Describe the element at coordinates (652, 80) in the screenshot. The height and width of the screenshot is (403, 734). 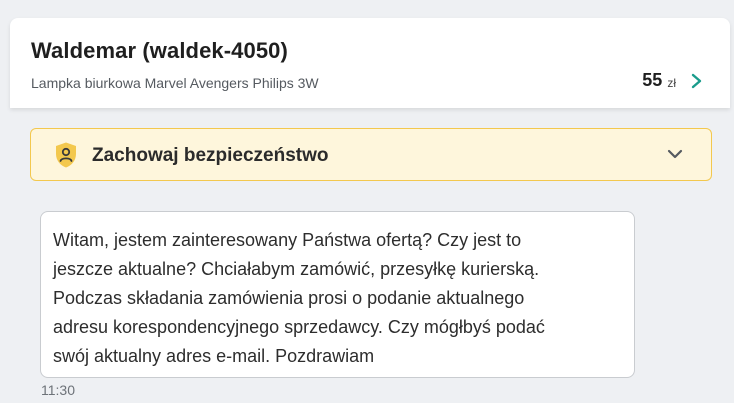
I see `price-value: 55` at that location.